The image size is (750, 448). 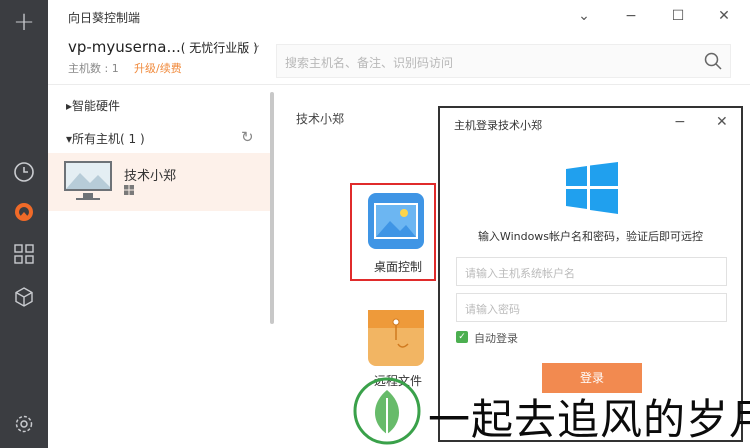 What do you see at coordinates (591, 271) in the screenshot?
I see `username-input: 请输入主机系统帐户名` at bounding box center [591, 271].